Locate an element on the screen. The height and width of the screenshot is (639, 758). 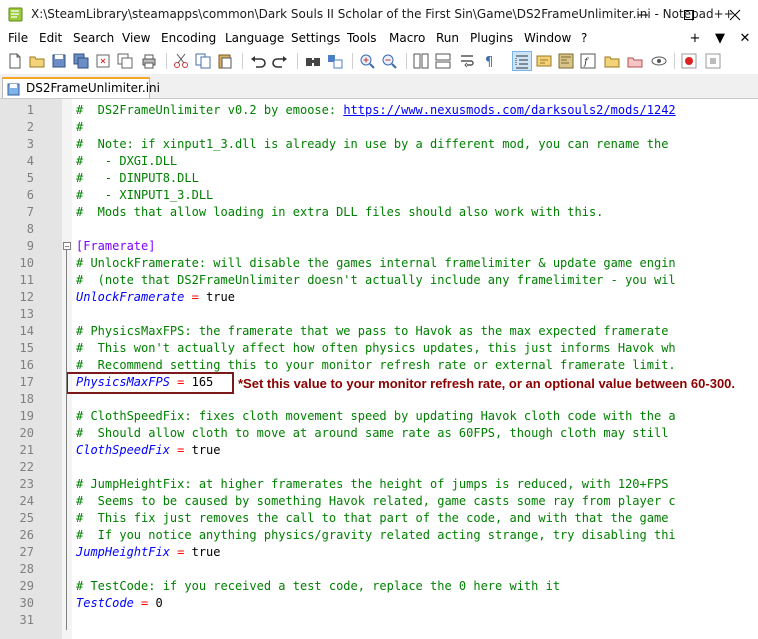
cut-icon is located at coordinates (181, 61).